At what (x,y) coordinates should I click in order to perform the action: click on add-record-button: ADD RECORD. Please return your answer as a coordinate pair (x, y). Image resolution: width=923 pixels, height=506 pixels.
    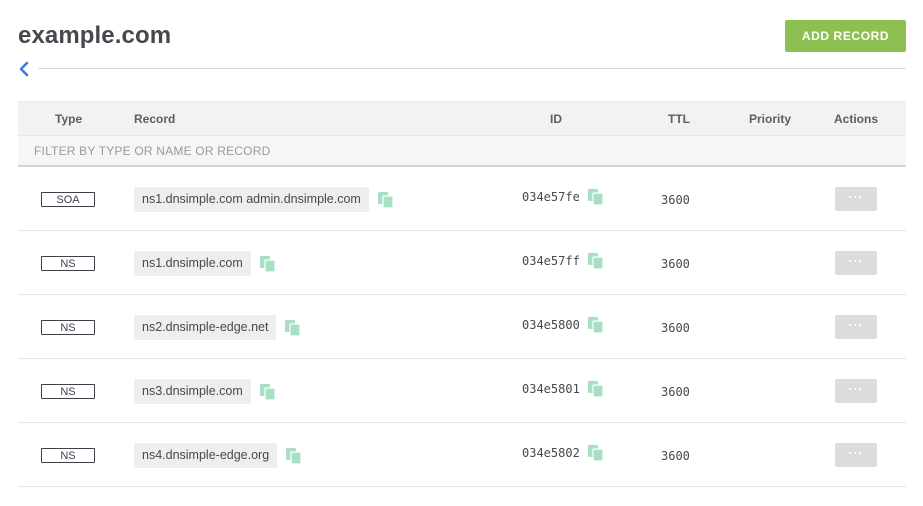
    Looking at the image, I should click on (845, 36).